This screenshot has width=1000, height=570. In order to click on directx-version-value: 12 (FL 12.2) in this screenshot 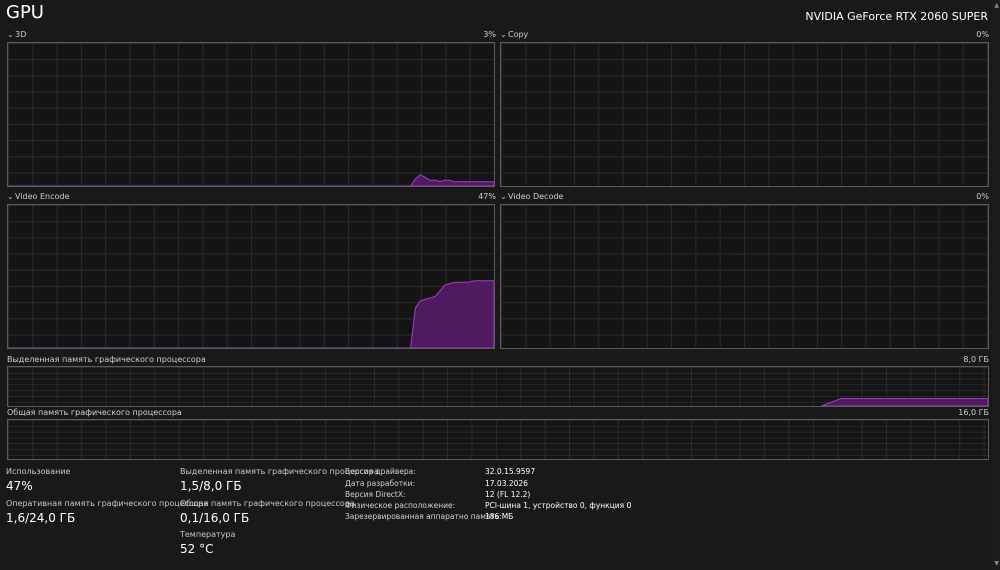, I will do `click(508, 494)`.